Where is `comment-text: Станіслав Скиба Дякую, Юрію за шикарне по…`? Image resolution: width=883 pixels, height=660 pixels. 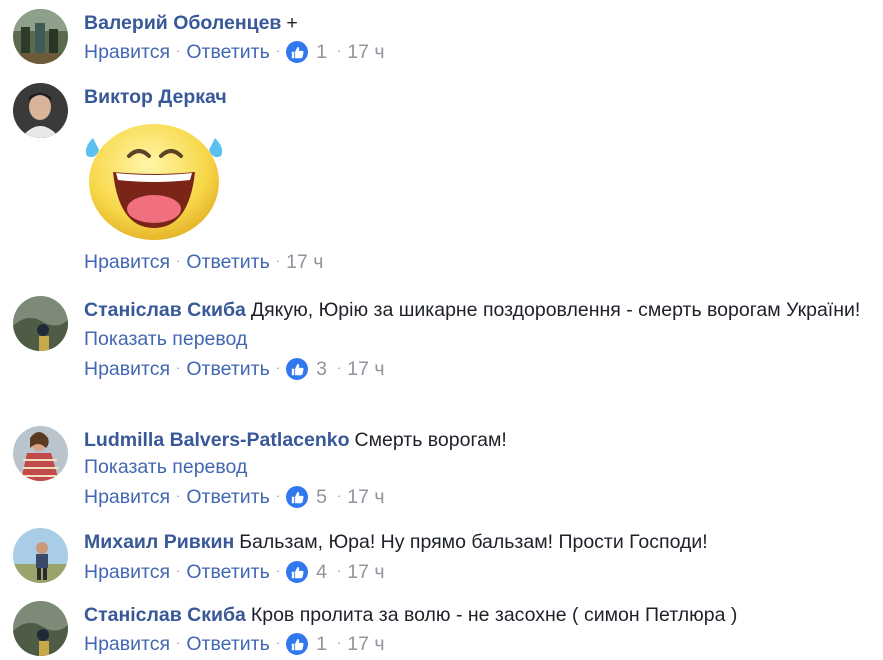 comment-text: Станіслав Скиба Дякую, Юрію за шикарне по… is located at coordinates (478, 310).